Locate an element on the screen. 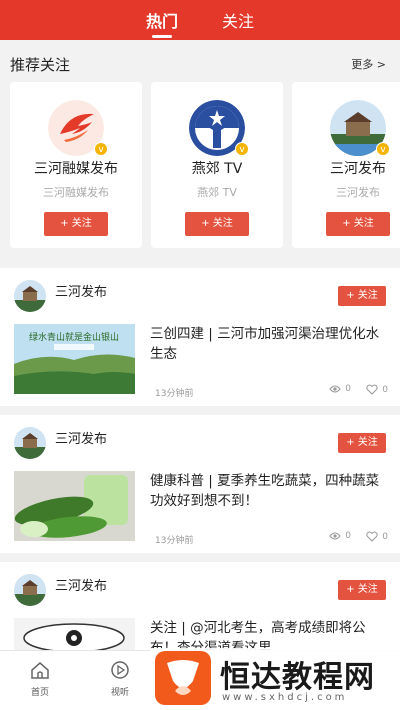 The width and height of the screenshot is (400, 710). article-thumbnail is located at coordinates (74, 506).